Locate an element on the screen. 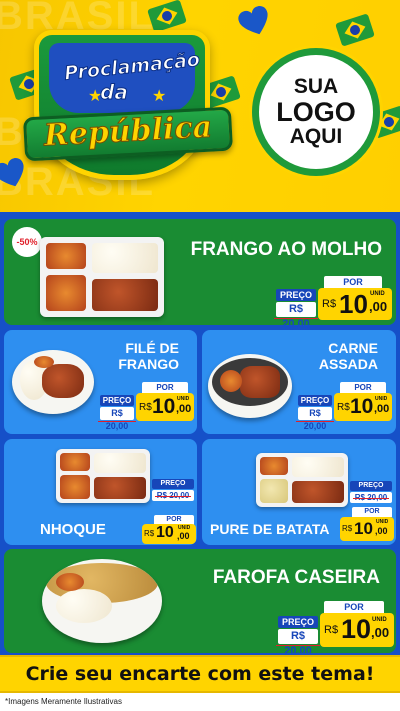 The image size is (400, 711). food-image-pure is located at coordinates (302, 480).